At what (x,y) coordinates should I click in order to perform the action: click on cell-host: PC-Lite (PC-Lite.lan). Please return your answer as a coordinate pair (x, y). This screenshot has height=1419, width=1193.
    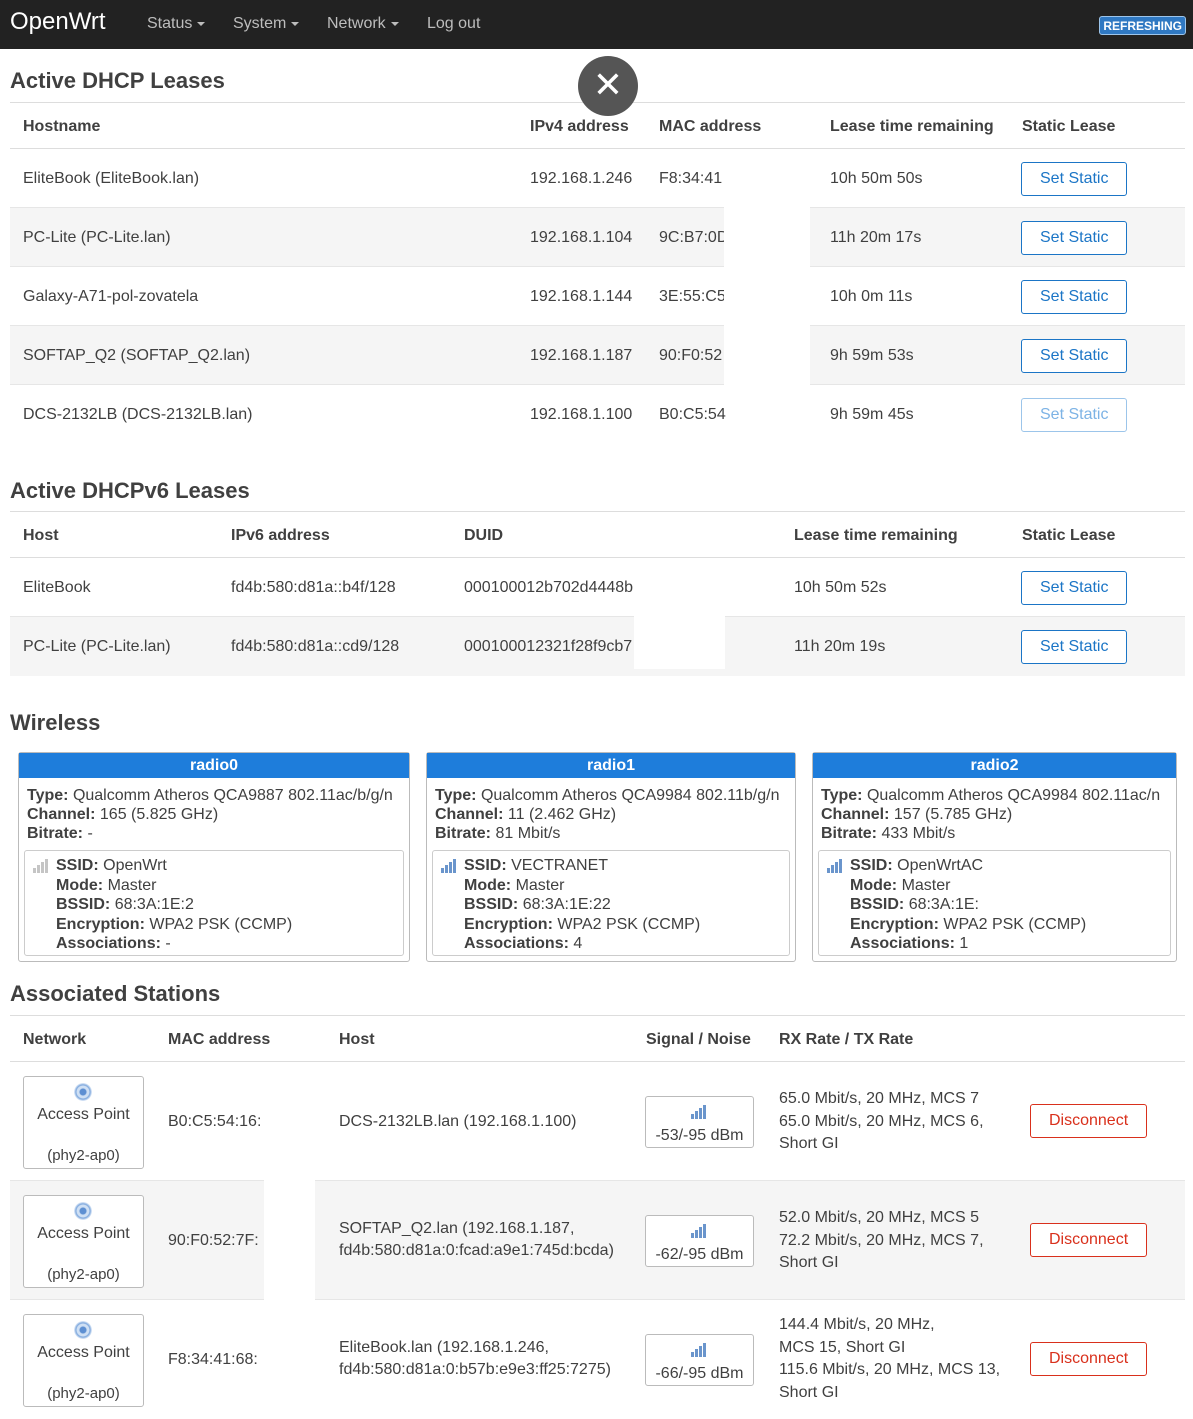
    Looking at the image, I should click on (97, 646).